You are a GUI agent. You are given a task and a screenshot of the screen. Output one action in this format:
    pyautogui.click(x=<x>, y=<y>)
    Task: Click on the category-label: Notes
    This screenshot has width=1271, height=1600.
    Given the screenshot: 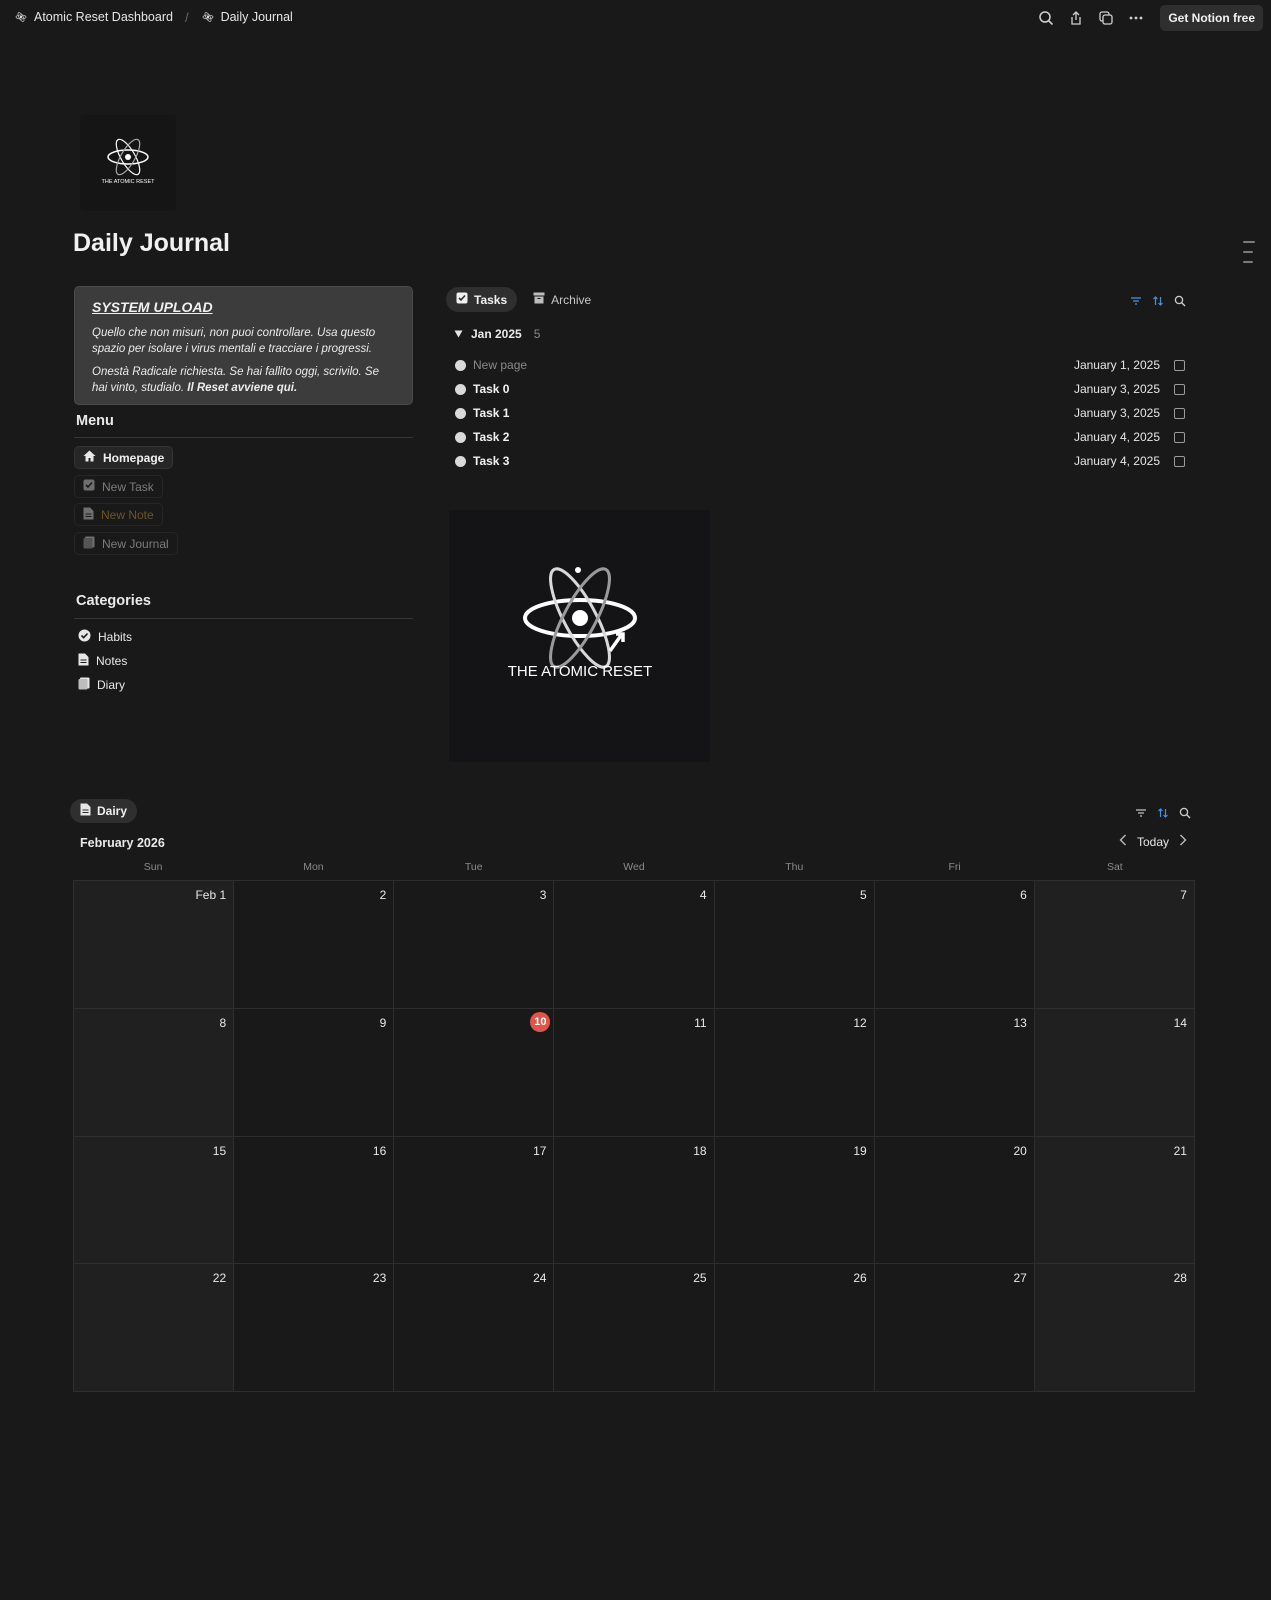 What is the action you would take?
    pyautogui.click(x=112, y=661)
    